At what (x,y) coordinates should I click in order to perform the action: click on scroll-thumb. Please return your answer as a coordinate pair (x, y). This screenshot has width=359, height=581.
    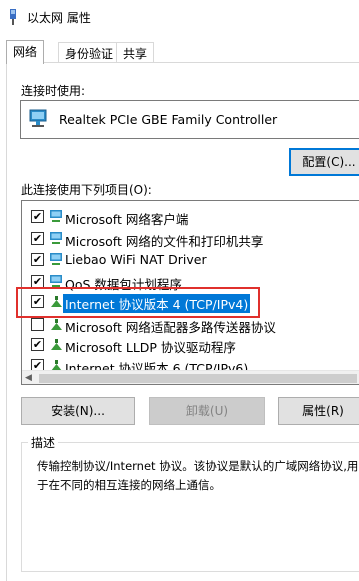
    Looking at the image, I should click on (198, 378).